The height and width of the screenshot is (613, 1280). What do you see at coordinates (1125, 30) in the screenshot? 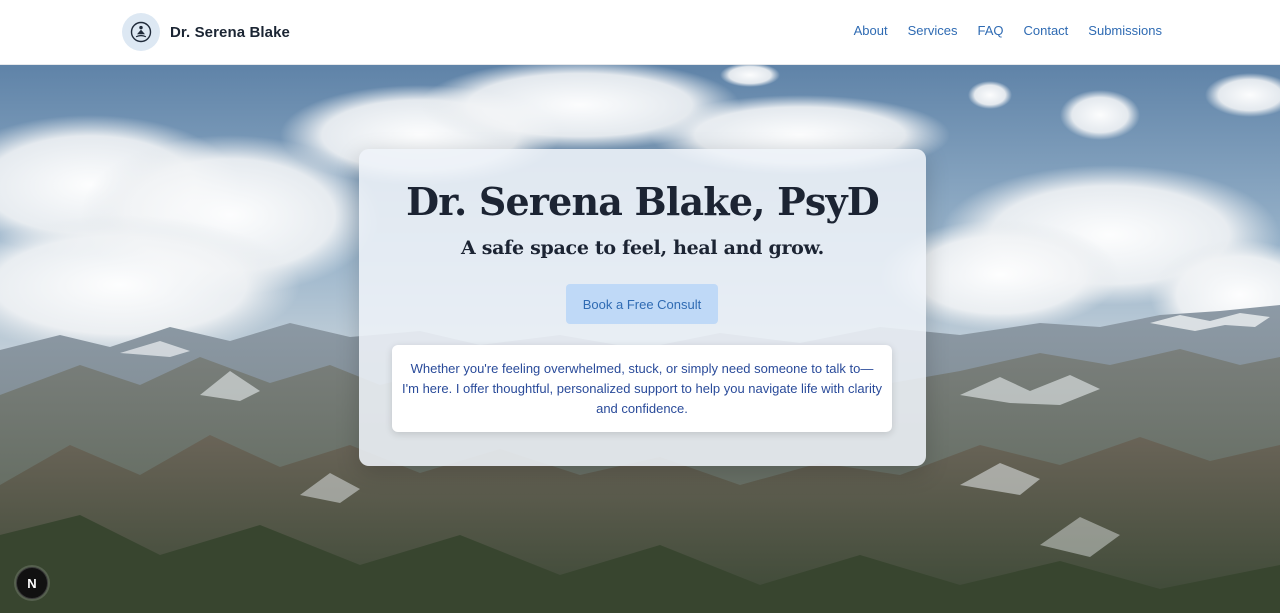
I see `nav-link-submissions: Submissions` at bounding box center [1125, 30].